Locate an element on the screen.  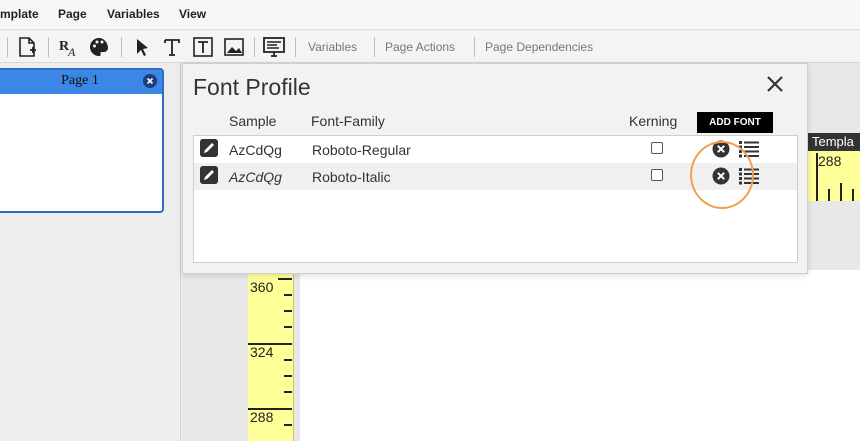
text-tool-icon is located at coordinates (172, 47).